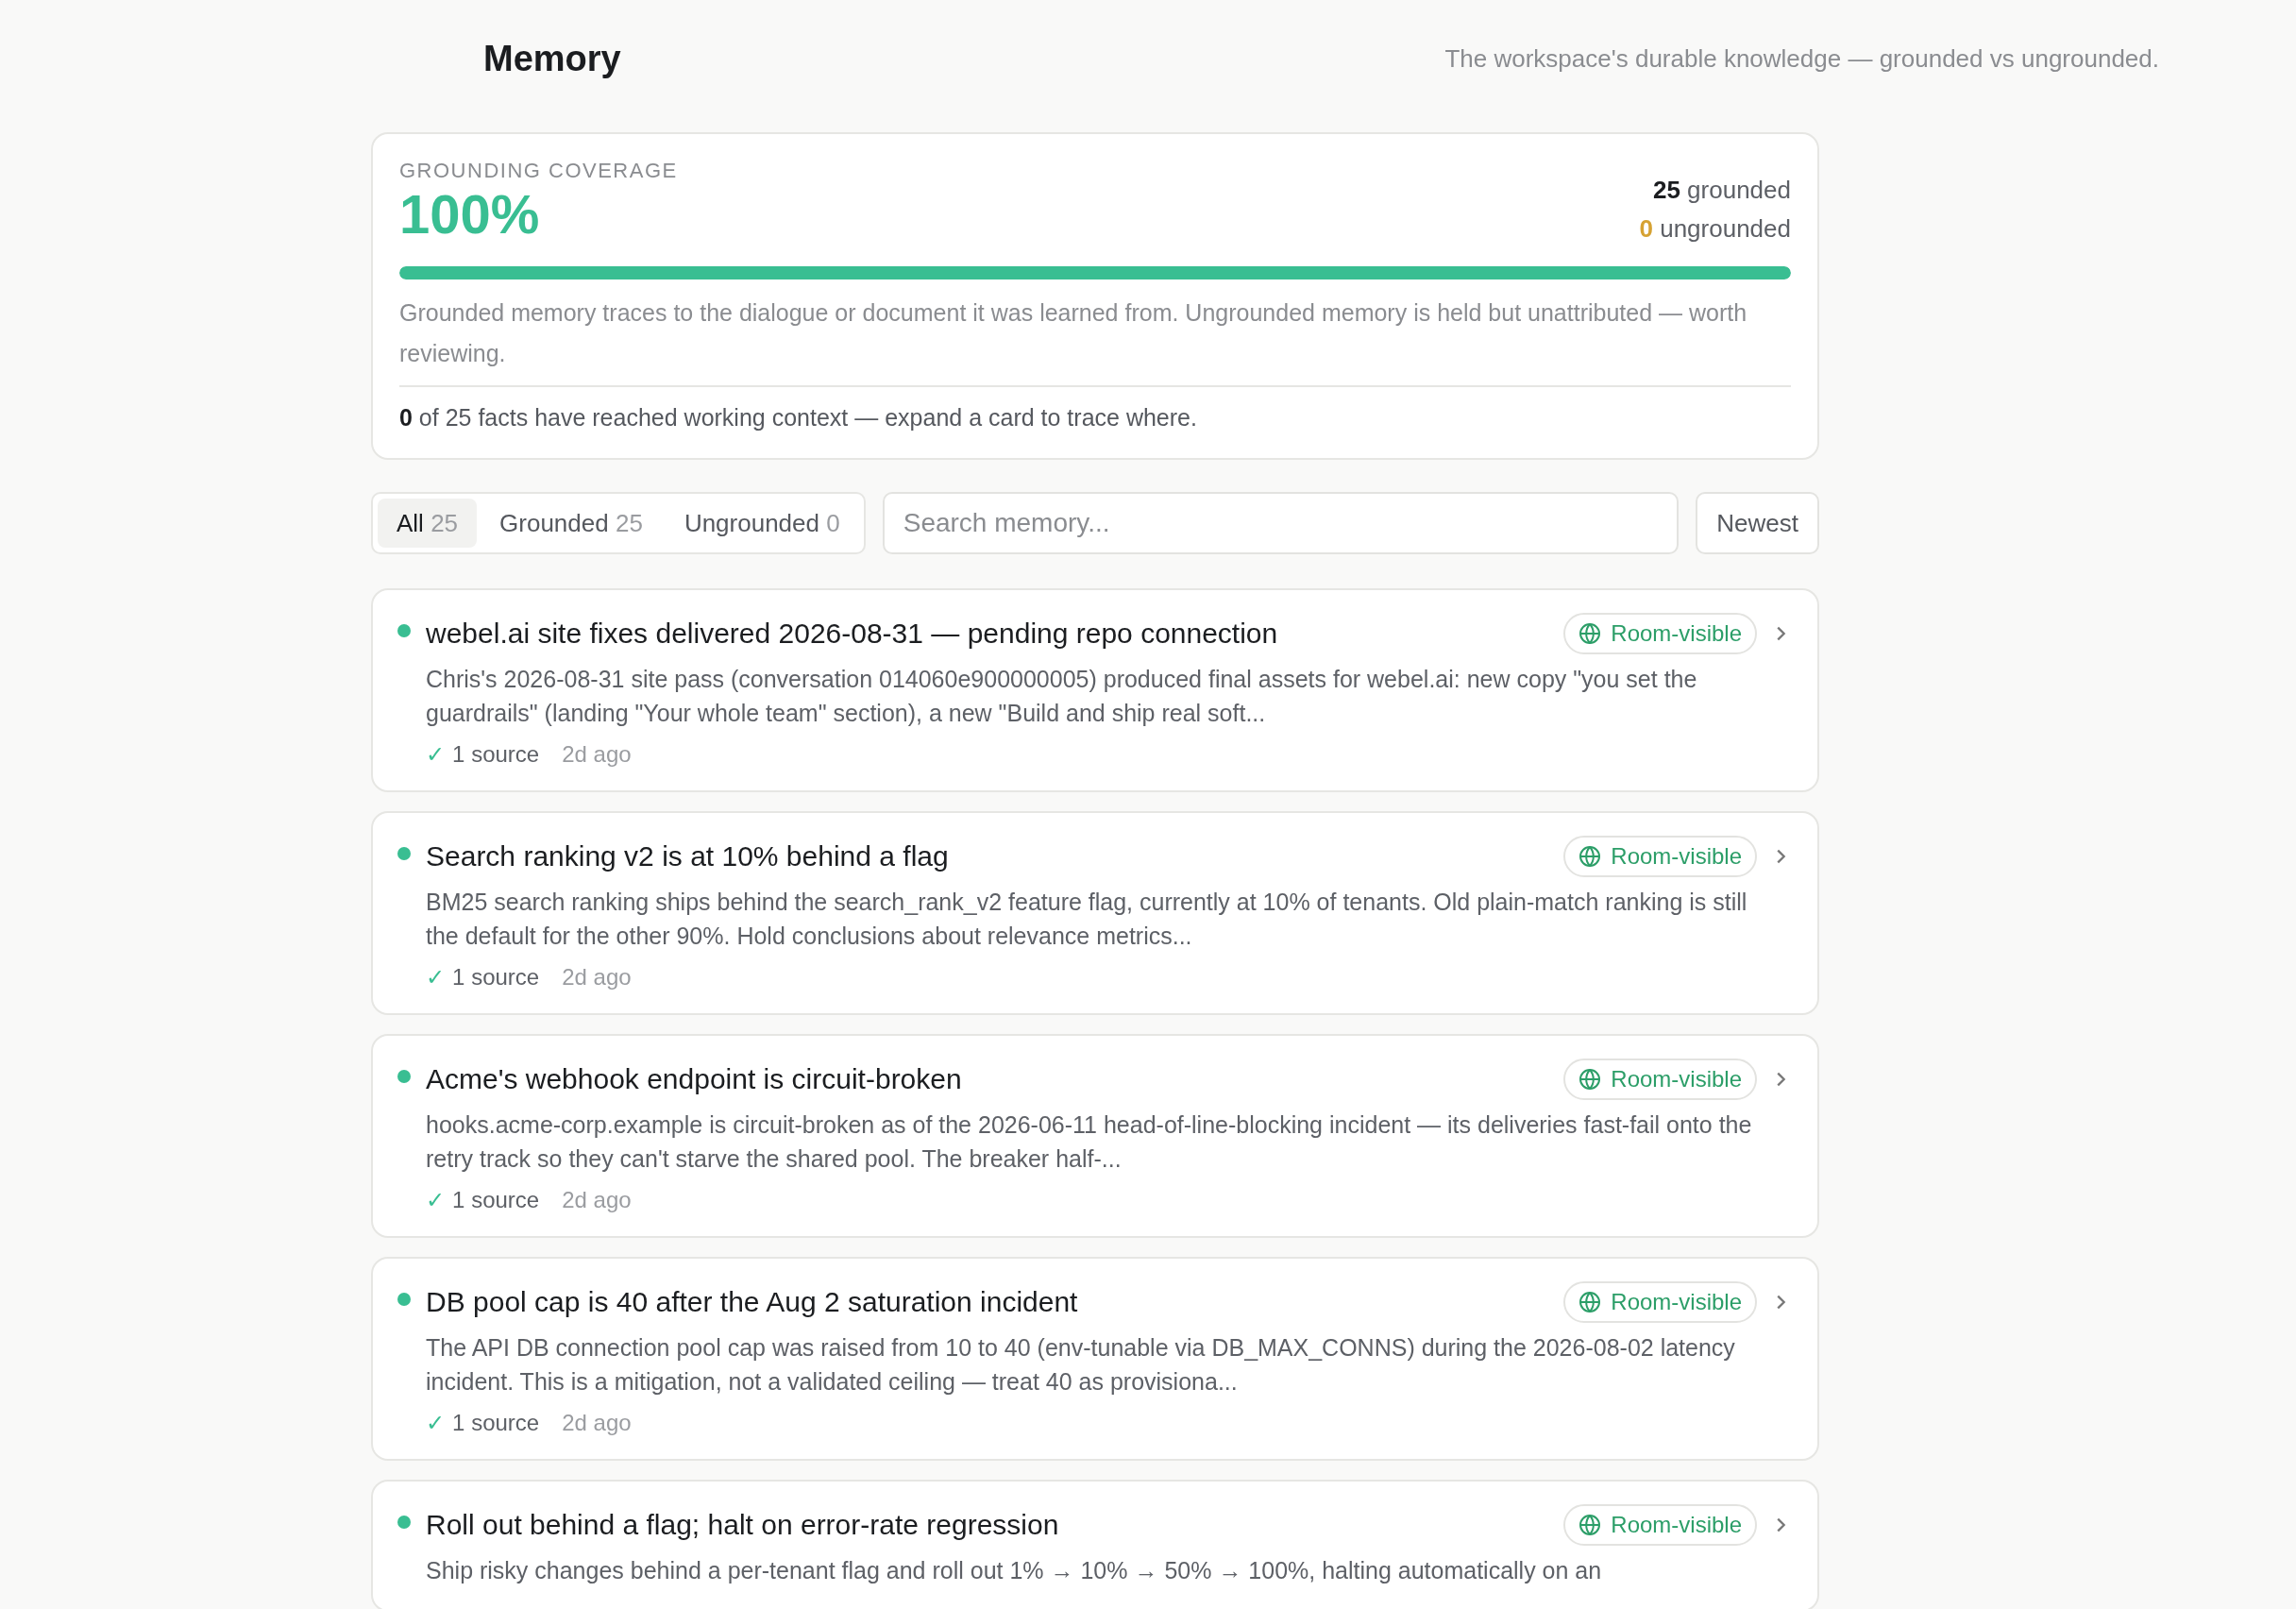  Describe the element at coordinates (1721, 190) in the screenshot. I see `grounded-count: 25 grounded` at that location.